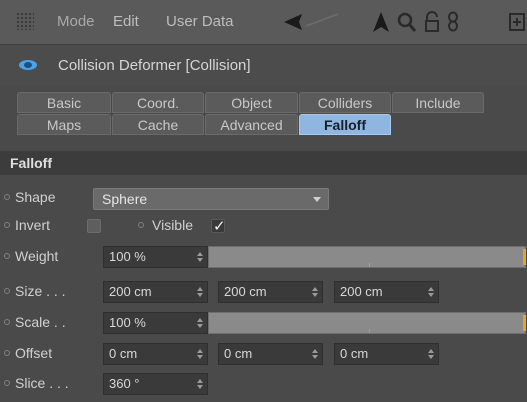 The height and width of the screenshot is (402, 527). What do you see at coordinates (155, 323) in the screenshot?
I see `scale-field: 100 %` at bounding box center [155, 323].